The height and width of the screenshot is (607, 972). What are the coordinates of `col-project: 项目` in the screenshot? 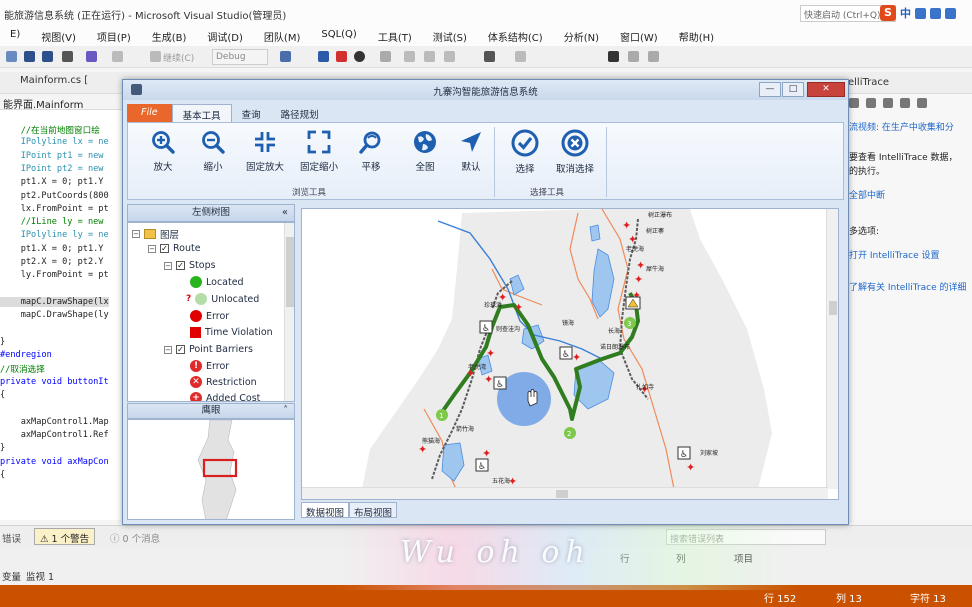 It's located at (743, 558).